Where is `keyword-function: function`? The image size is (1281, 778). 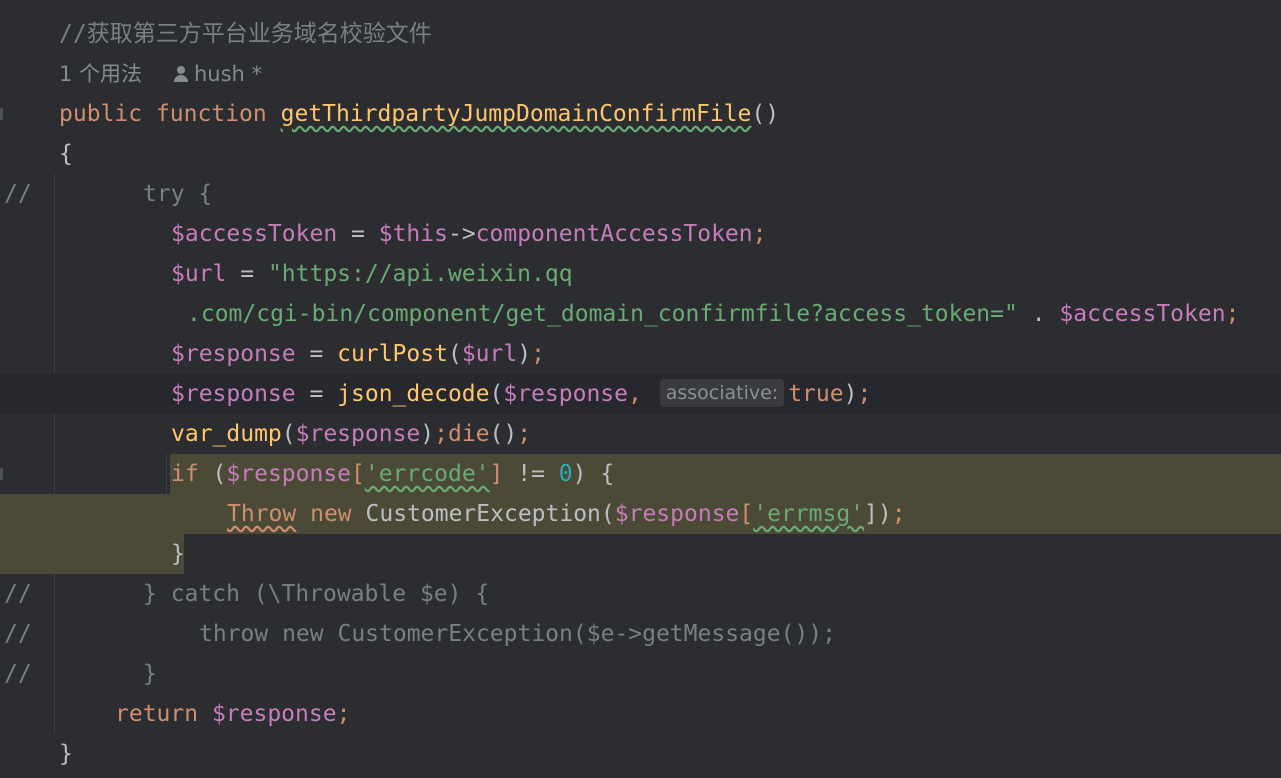
keyword-function: function is located at coordinates (211, 114).